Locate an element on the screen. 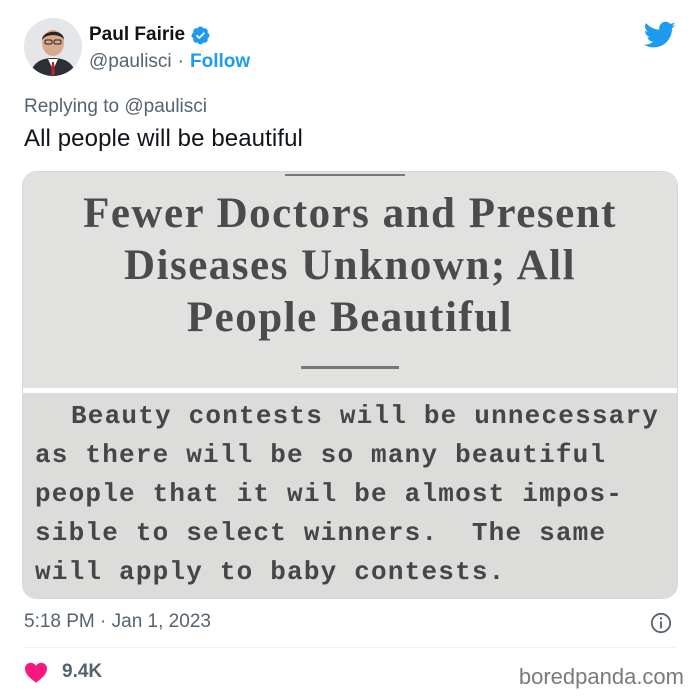 This screenshot has width=700, height=700. follow-button: Follow is located at coordinates (220, 62).